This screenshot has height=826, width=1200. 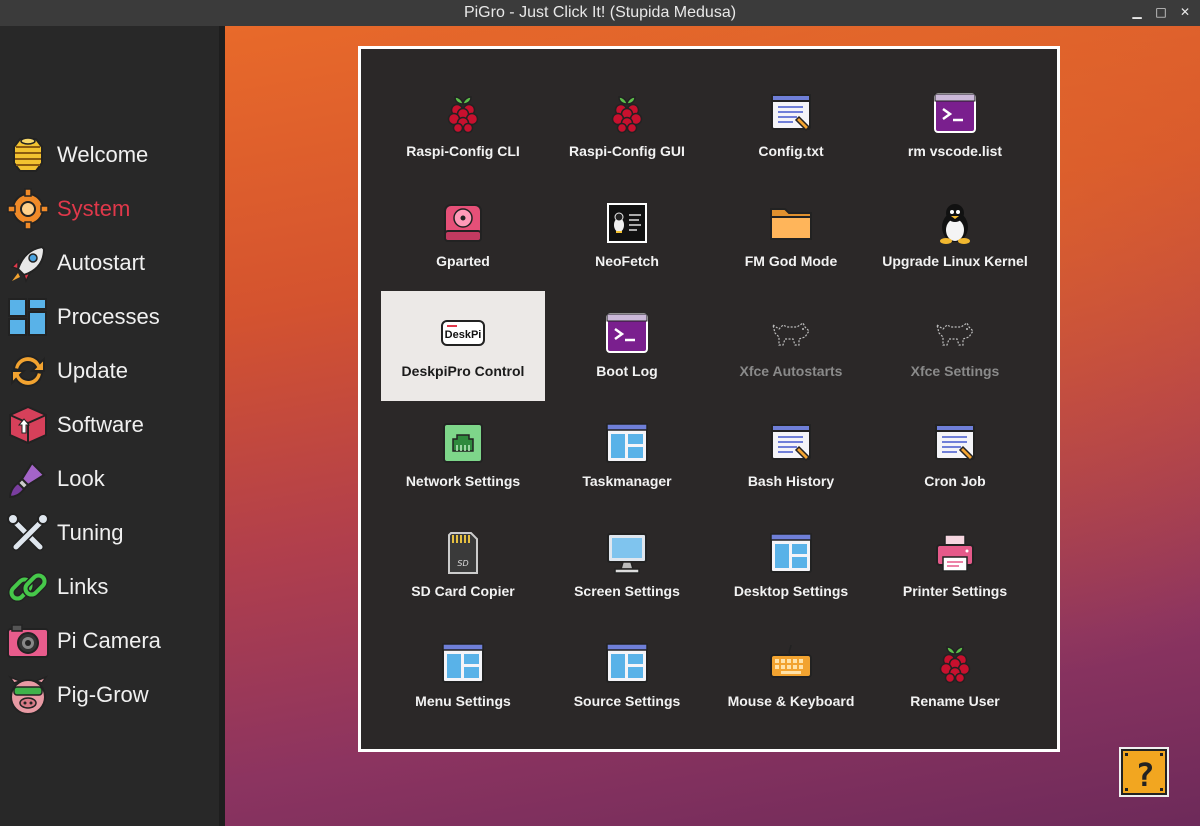 I want to click on sidebar-item-system: System, so click(x=111, y=209).